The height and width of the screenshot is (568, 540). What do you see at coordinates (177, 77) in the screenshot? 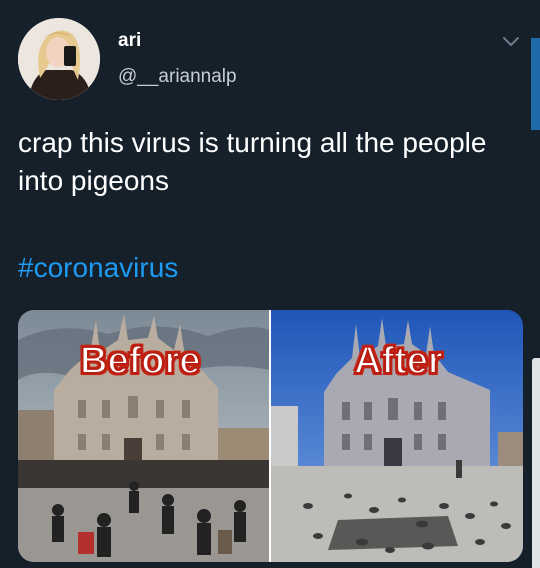
I see `user-handle: @__ariannalp` at bounding box center [177, 77].